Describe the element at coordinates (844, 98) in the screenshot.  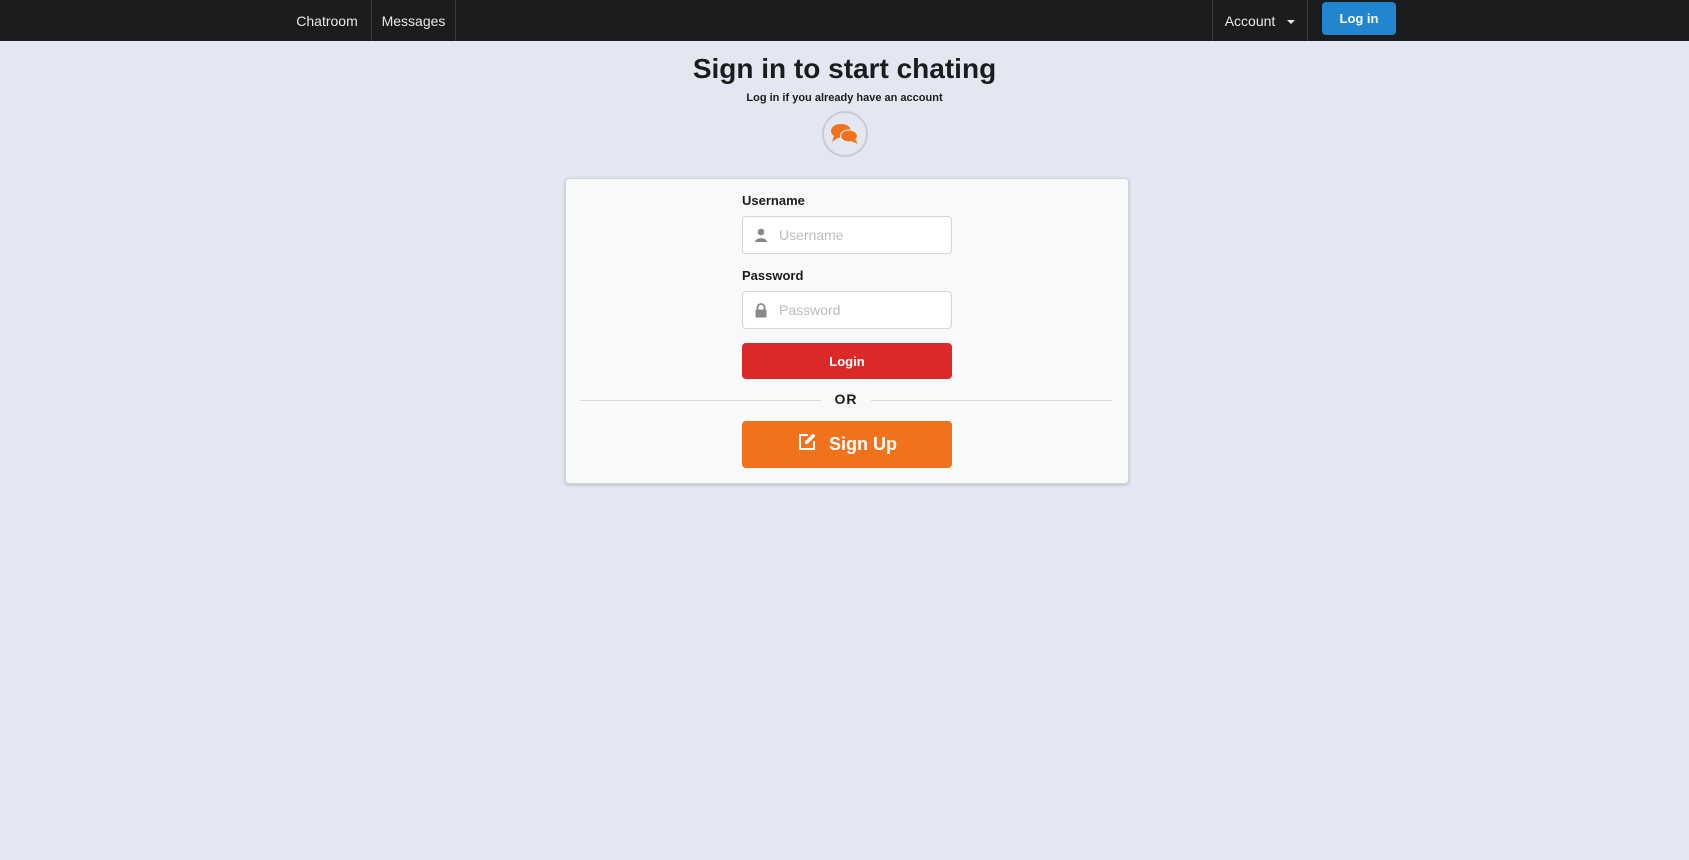
I see `page-subtitle: Log in if you already have an account` at that location.